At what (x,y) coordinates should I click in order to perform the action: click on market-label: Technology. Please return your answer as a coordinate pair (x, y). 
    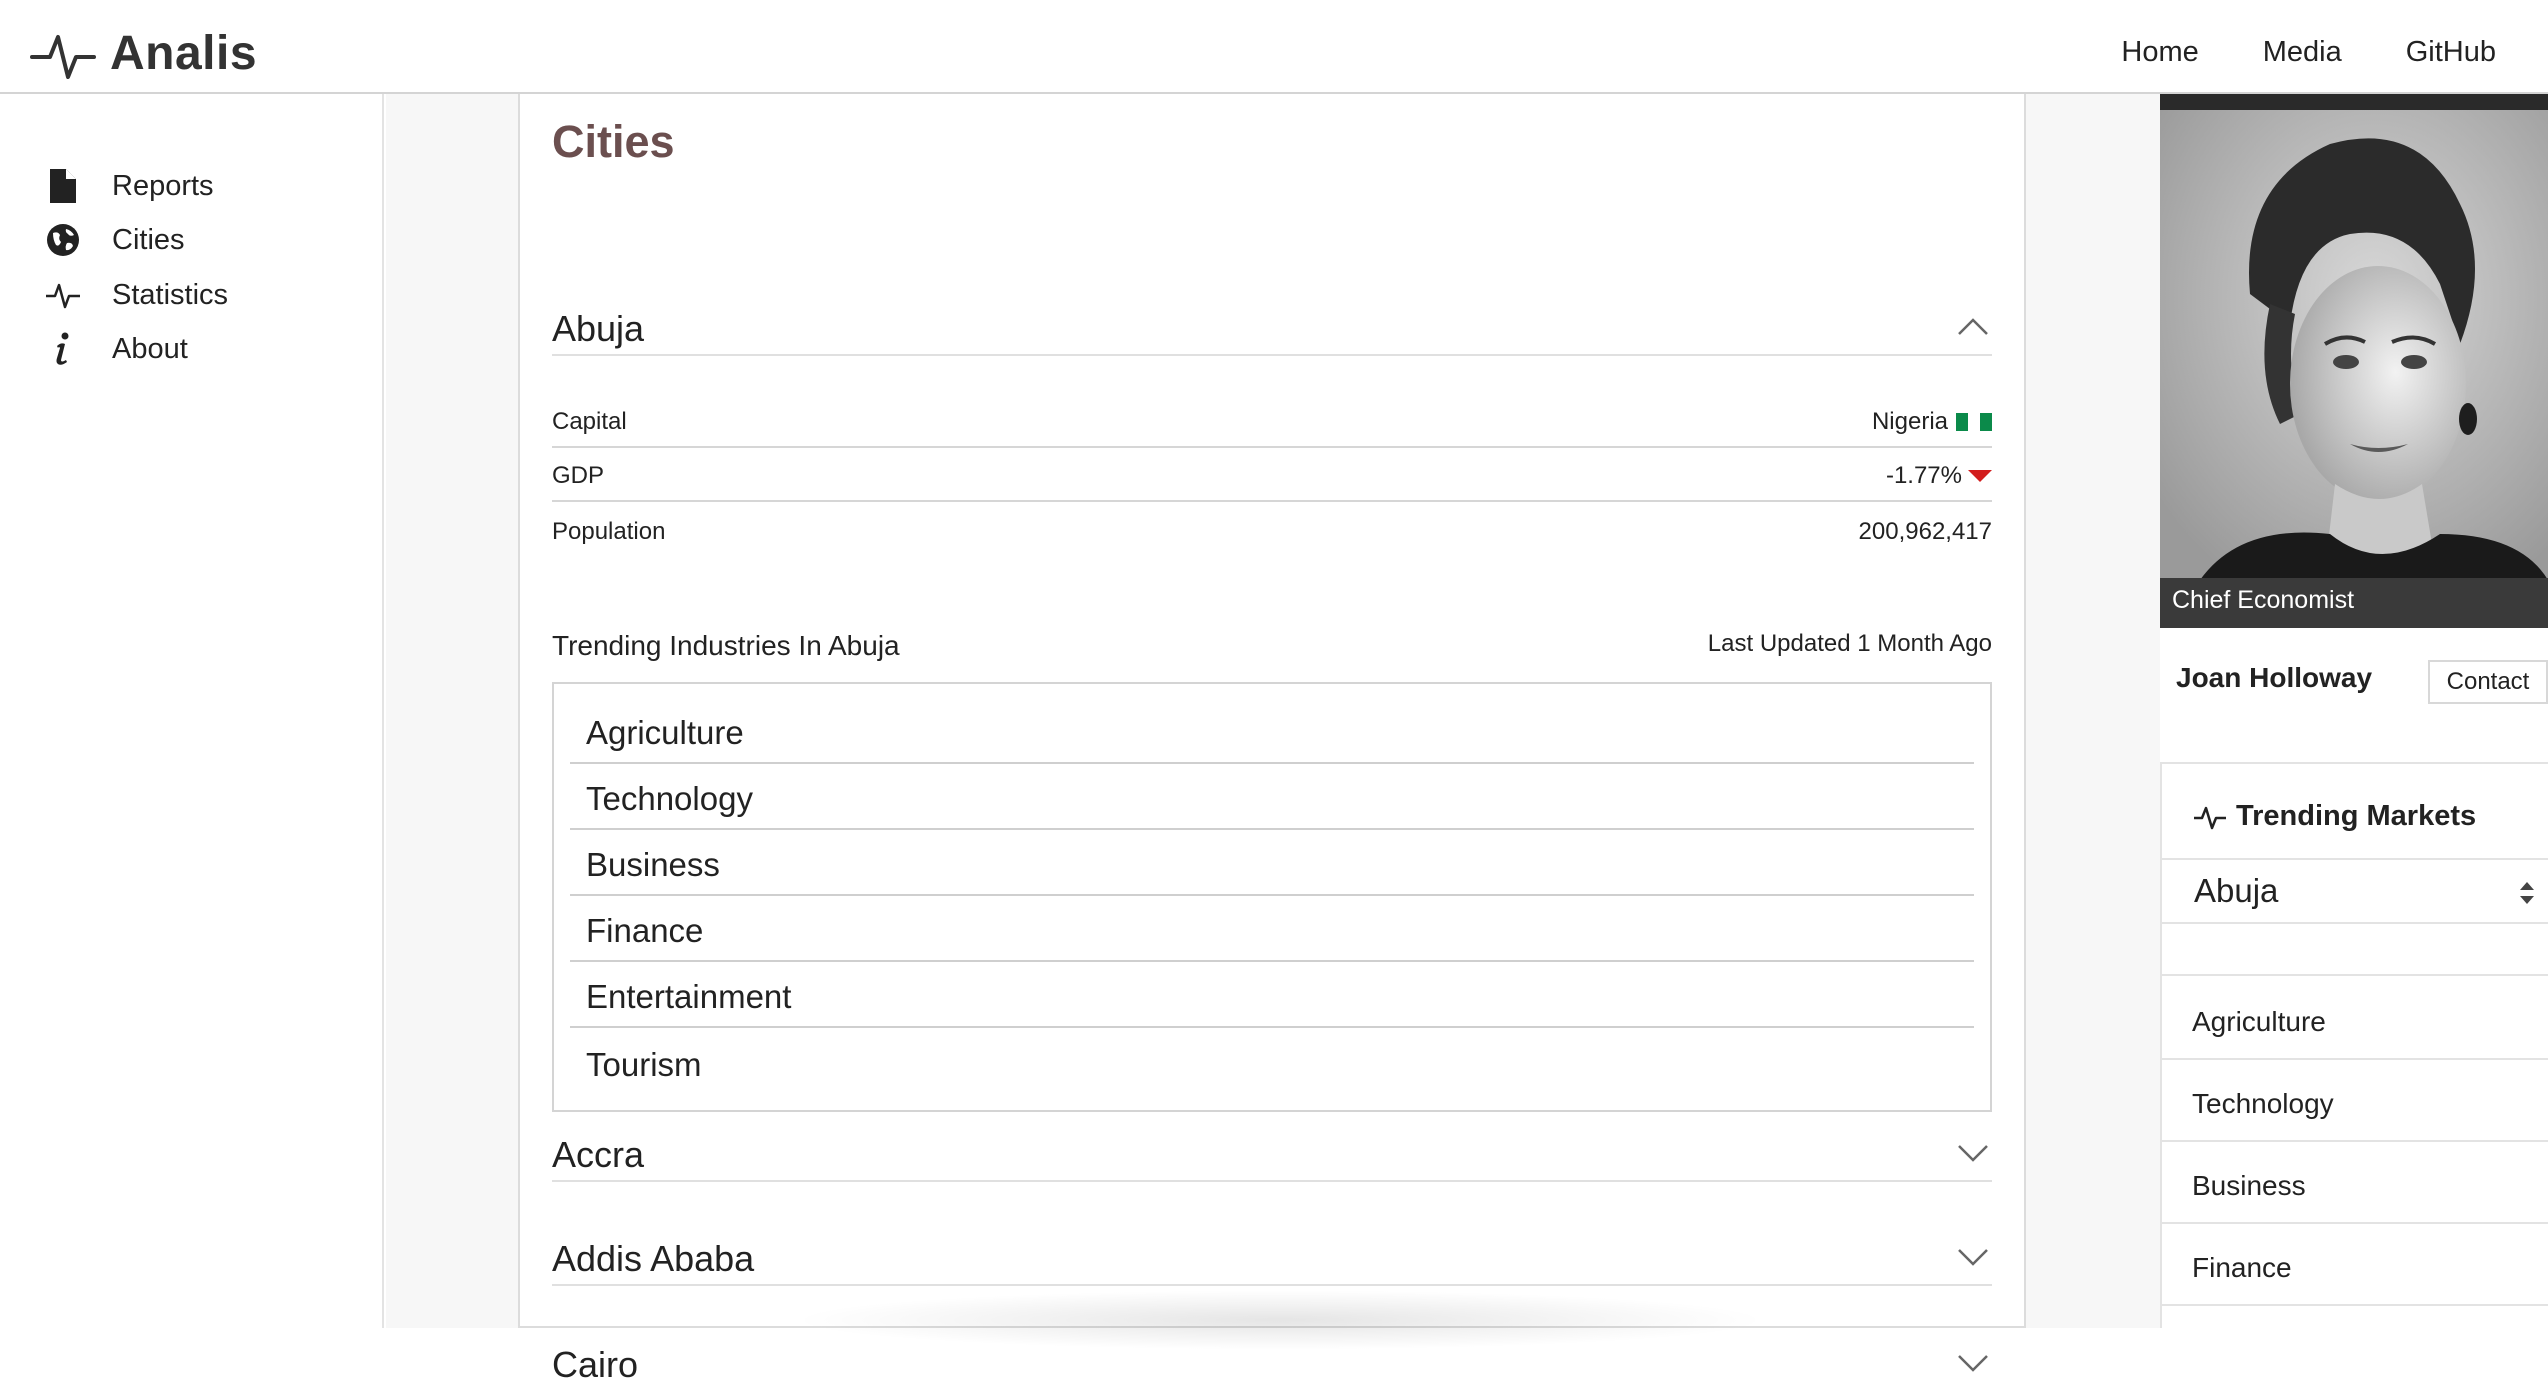
    Looking at the image, I should click on (2263, 1103).